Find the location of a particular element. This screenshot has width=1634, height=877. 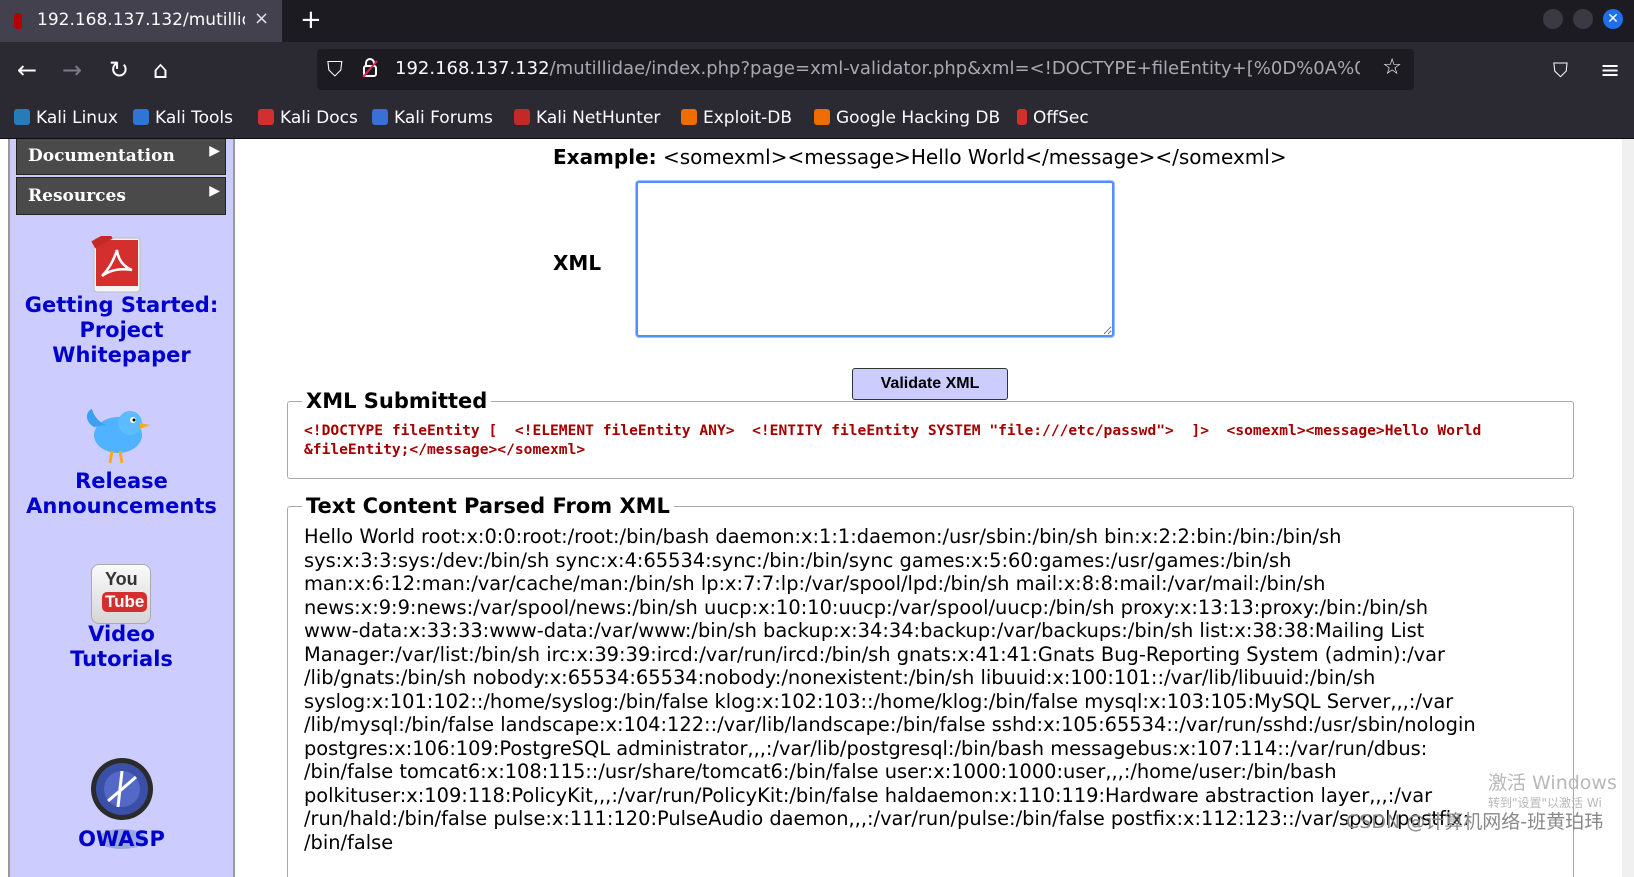

xml-label: XML is located at coordinates (577, 263).